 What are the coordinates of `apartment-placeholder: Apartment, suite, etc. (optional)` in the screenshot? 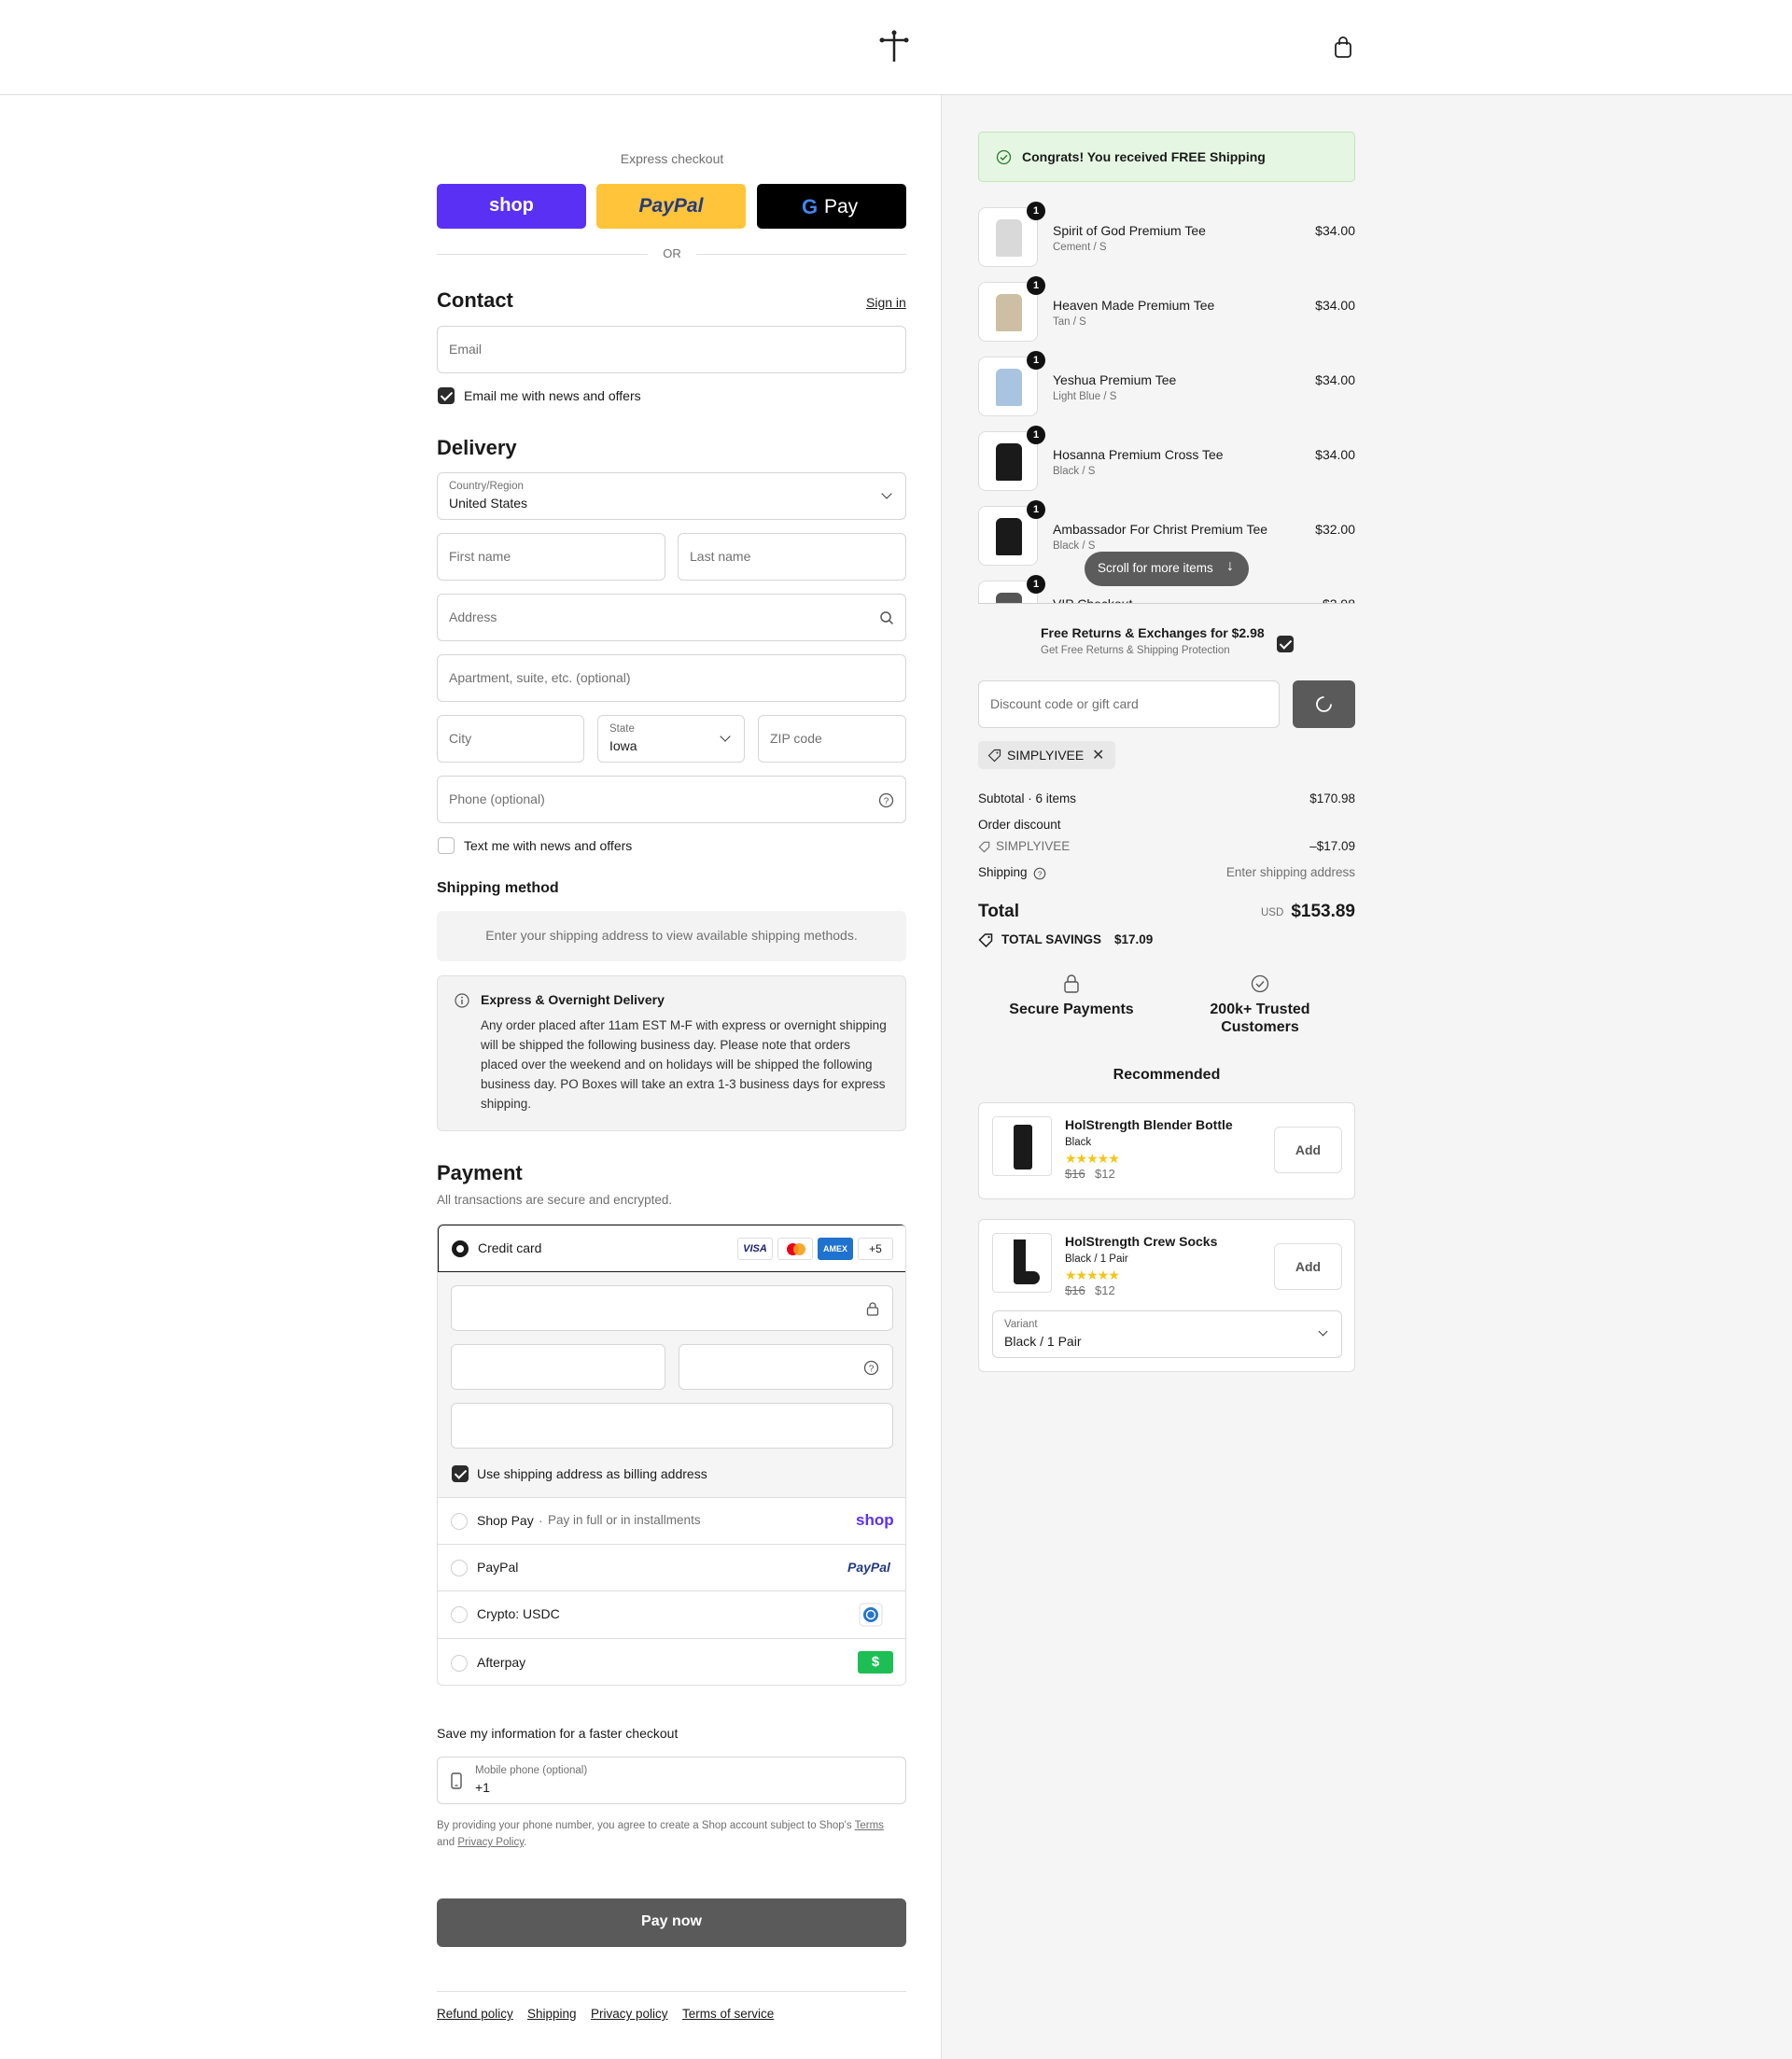 It's located at (540, 677).